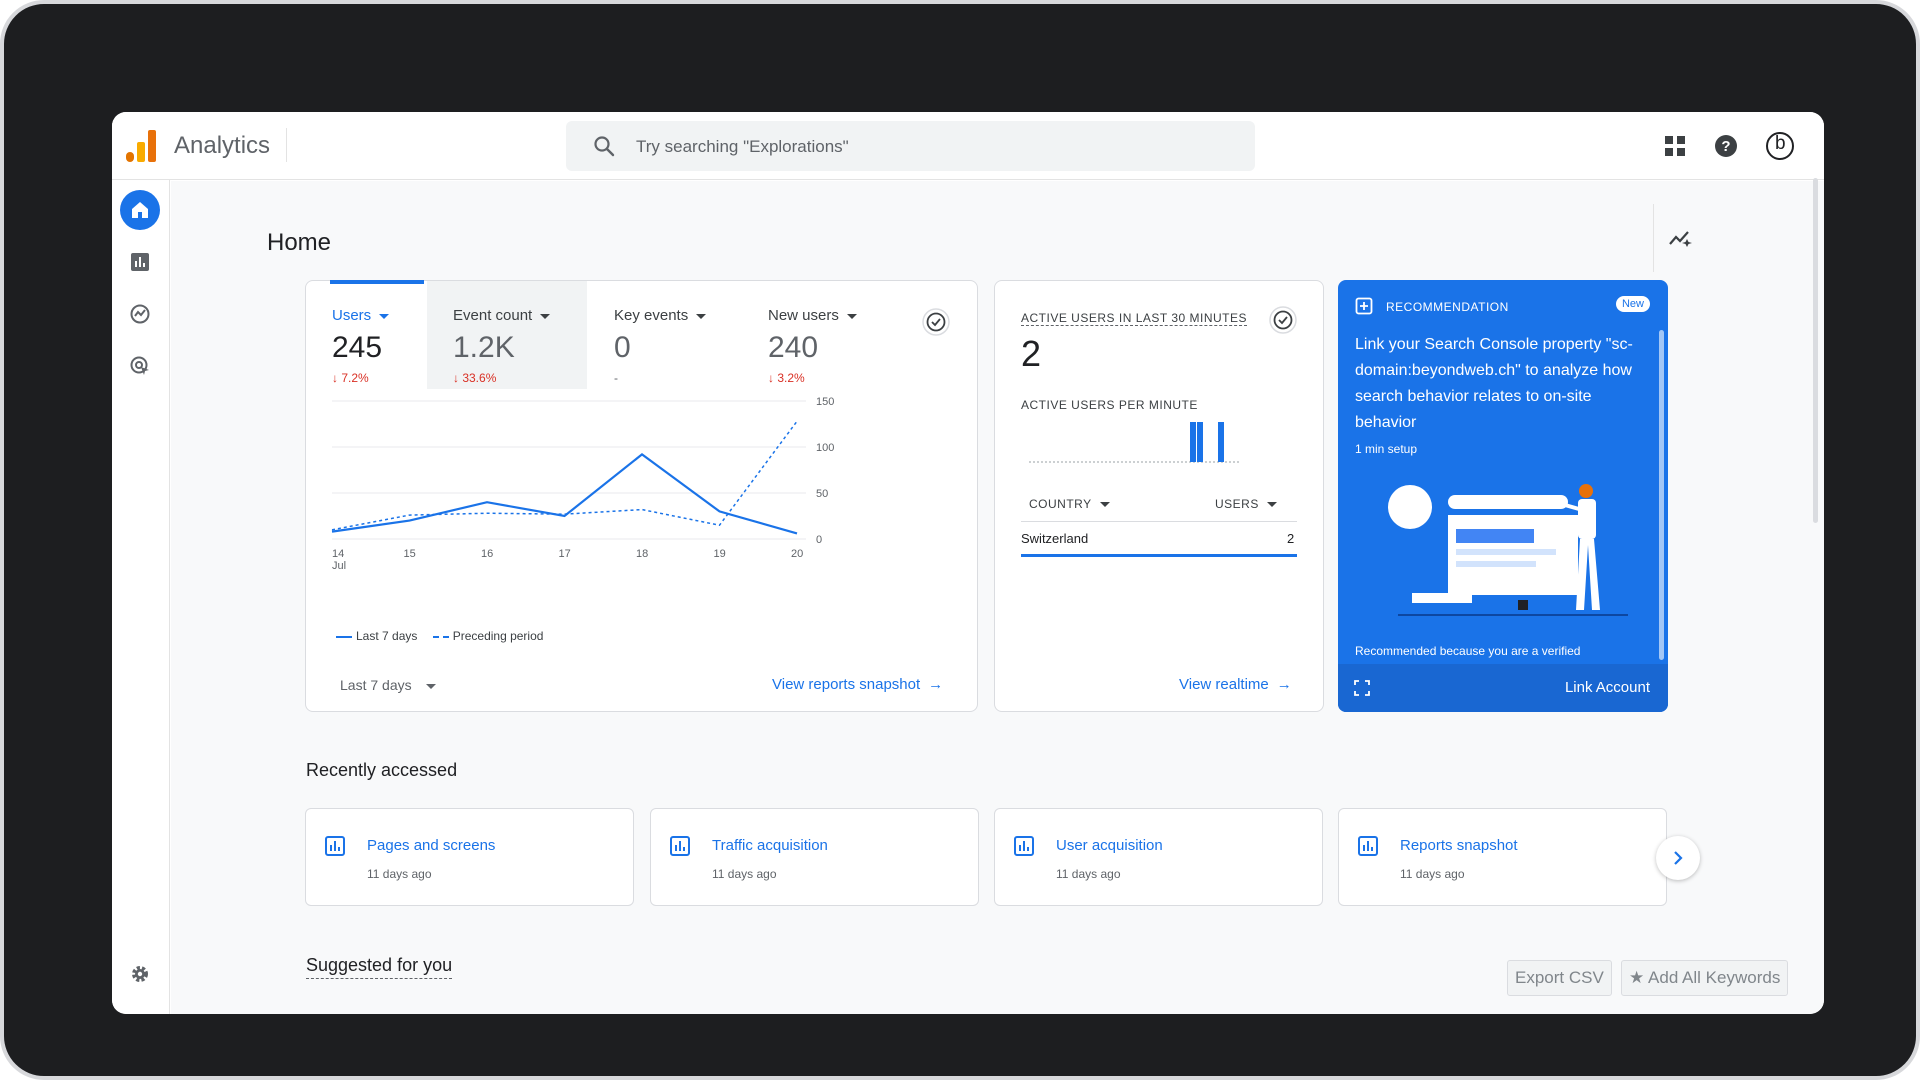 The width and height of the screenshot is (1920, 1080). I want to click on recent-item-title: Reports snapshot, so click(1459, 845).